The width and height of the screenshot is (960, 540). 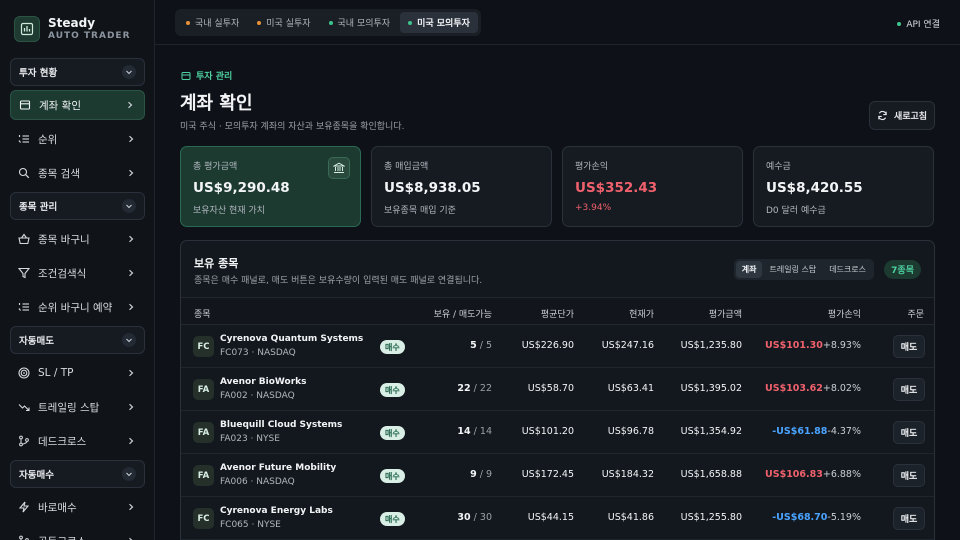 I want to click on sellable-qty-value: 22, so click(x=485, y=388).